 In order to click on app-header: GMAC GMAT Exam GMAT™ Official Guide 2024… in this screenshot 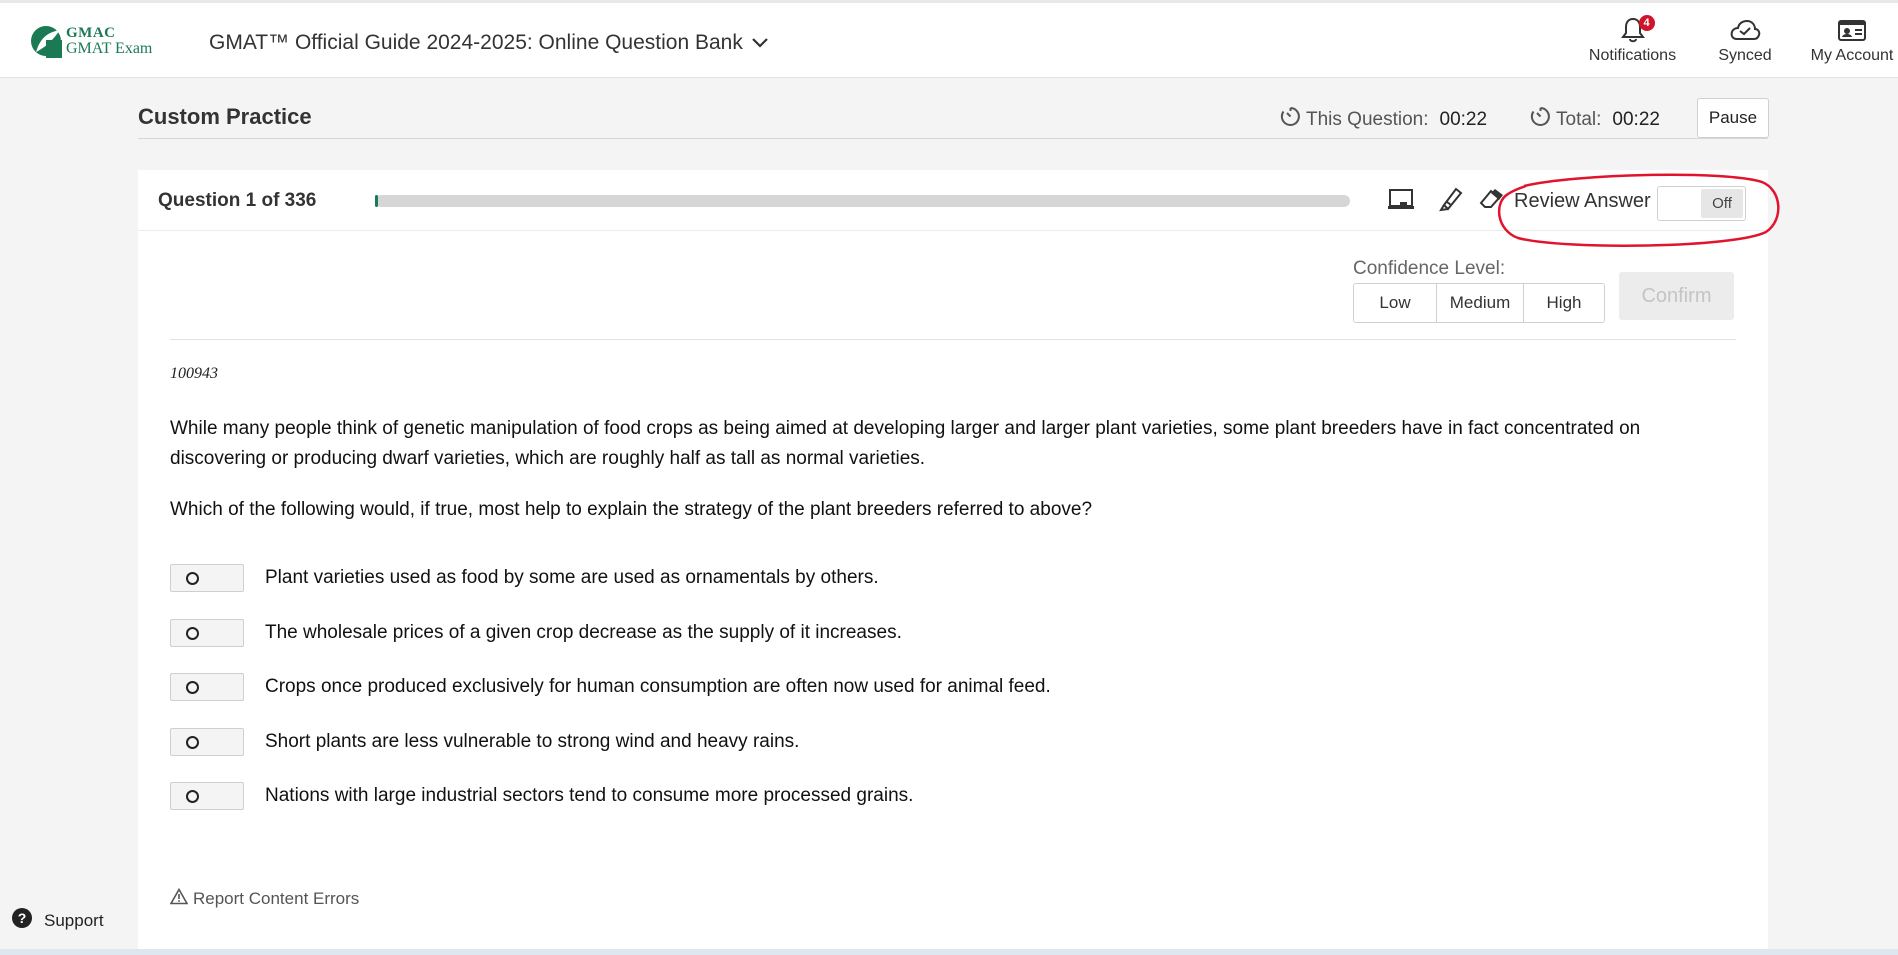, I will do `click(949, 39)`.